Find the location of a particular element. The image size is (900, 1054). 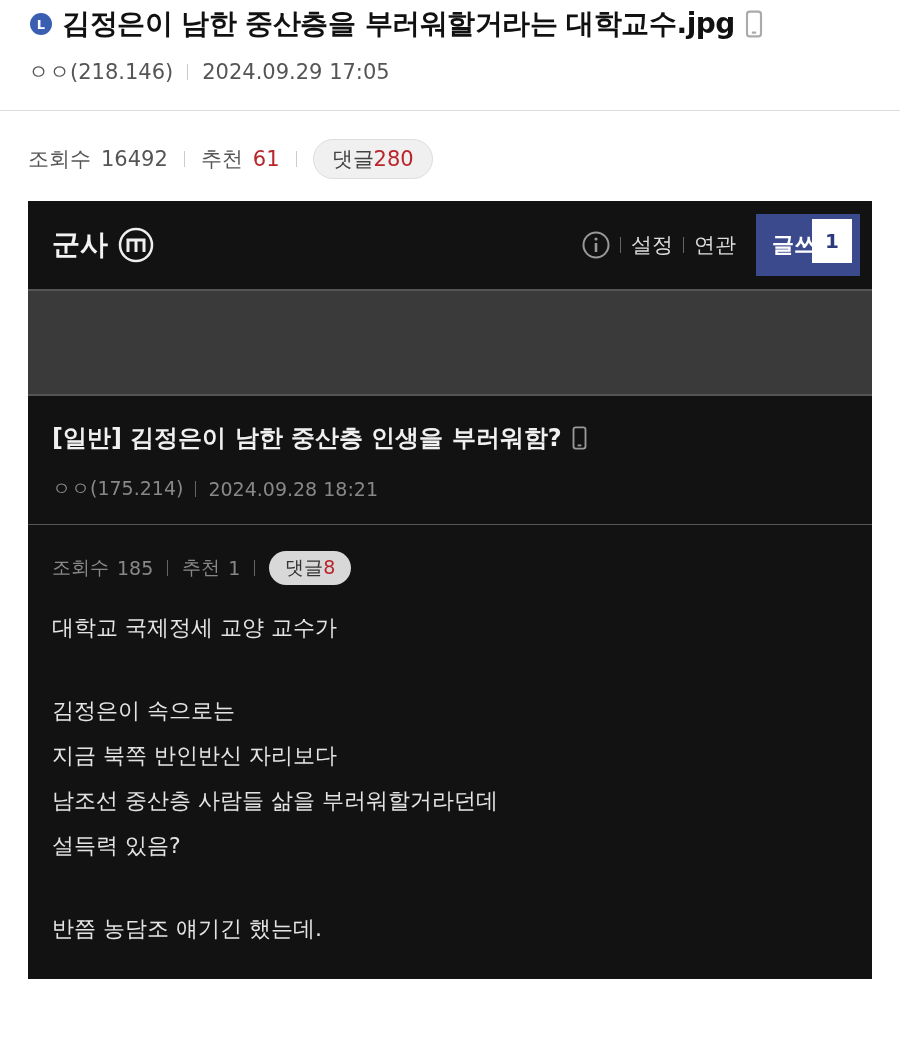

recommend-count: 1 is located at coordinates (234, 568).